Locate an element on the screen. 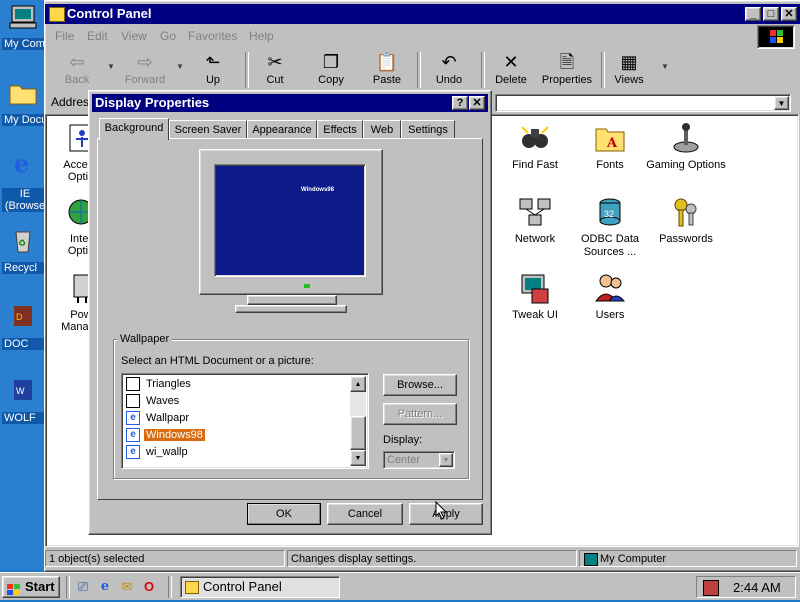 This screenshot has height=602, width=800. menu-favorites: Favorites is located at coordinates (212, 36).